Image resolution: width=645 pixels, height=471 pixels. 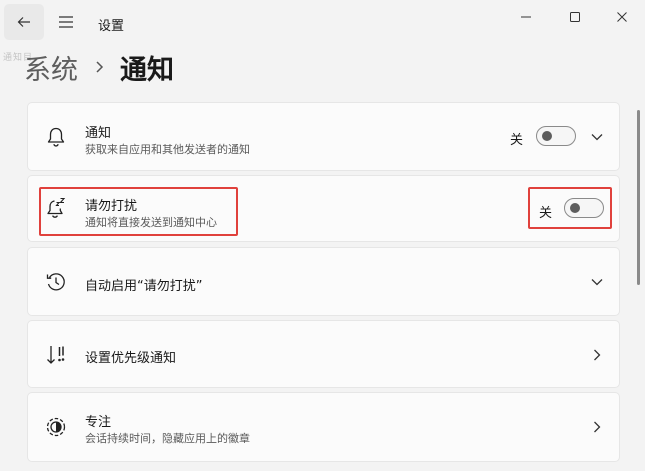 I want to click on window-title: 设置, so click(x=111, y=26).